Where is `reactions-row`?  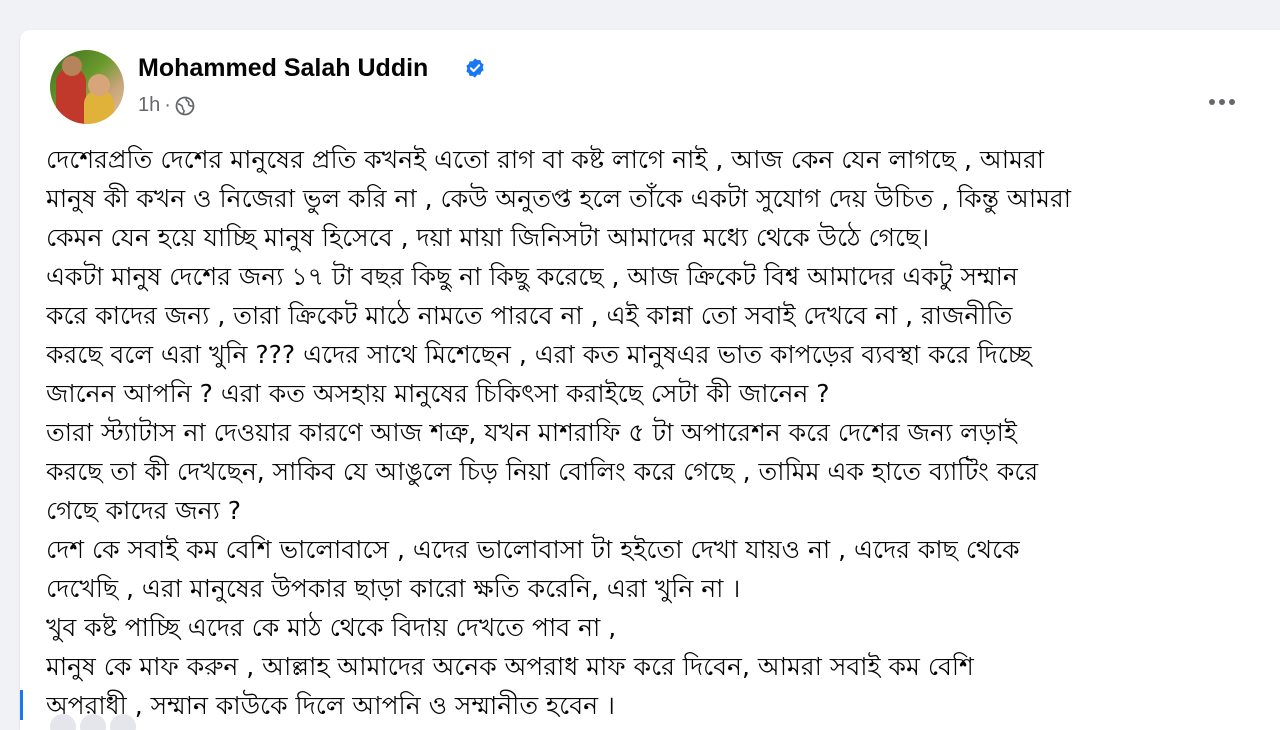 reactions-row is located at coordinates (110, 722).